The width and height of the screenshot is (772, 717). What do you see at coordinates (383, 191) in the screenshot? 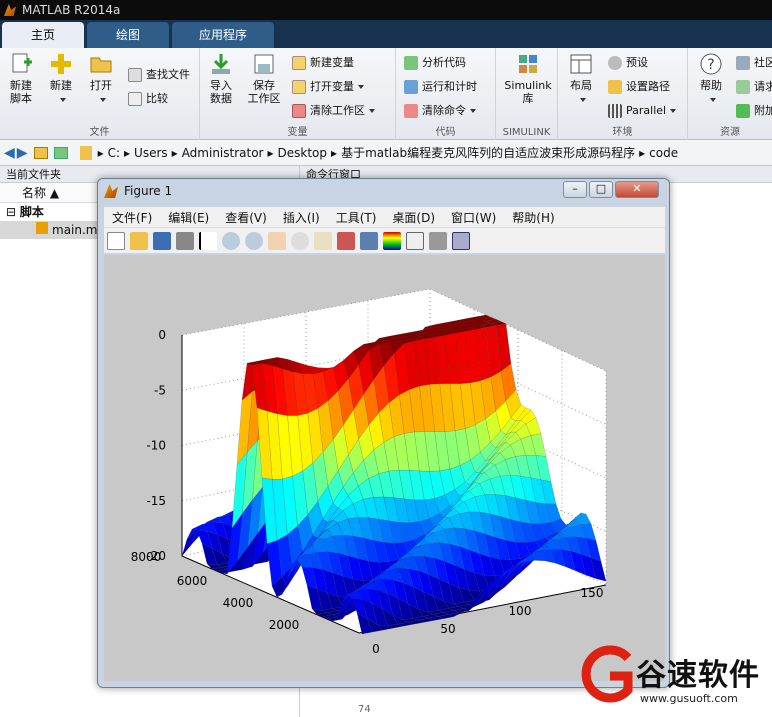
I see `figure-titlebar: Figure 1 – □ ✕` at bounding box center [383, 191].